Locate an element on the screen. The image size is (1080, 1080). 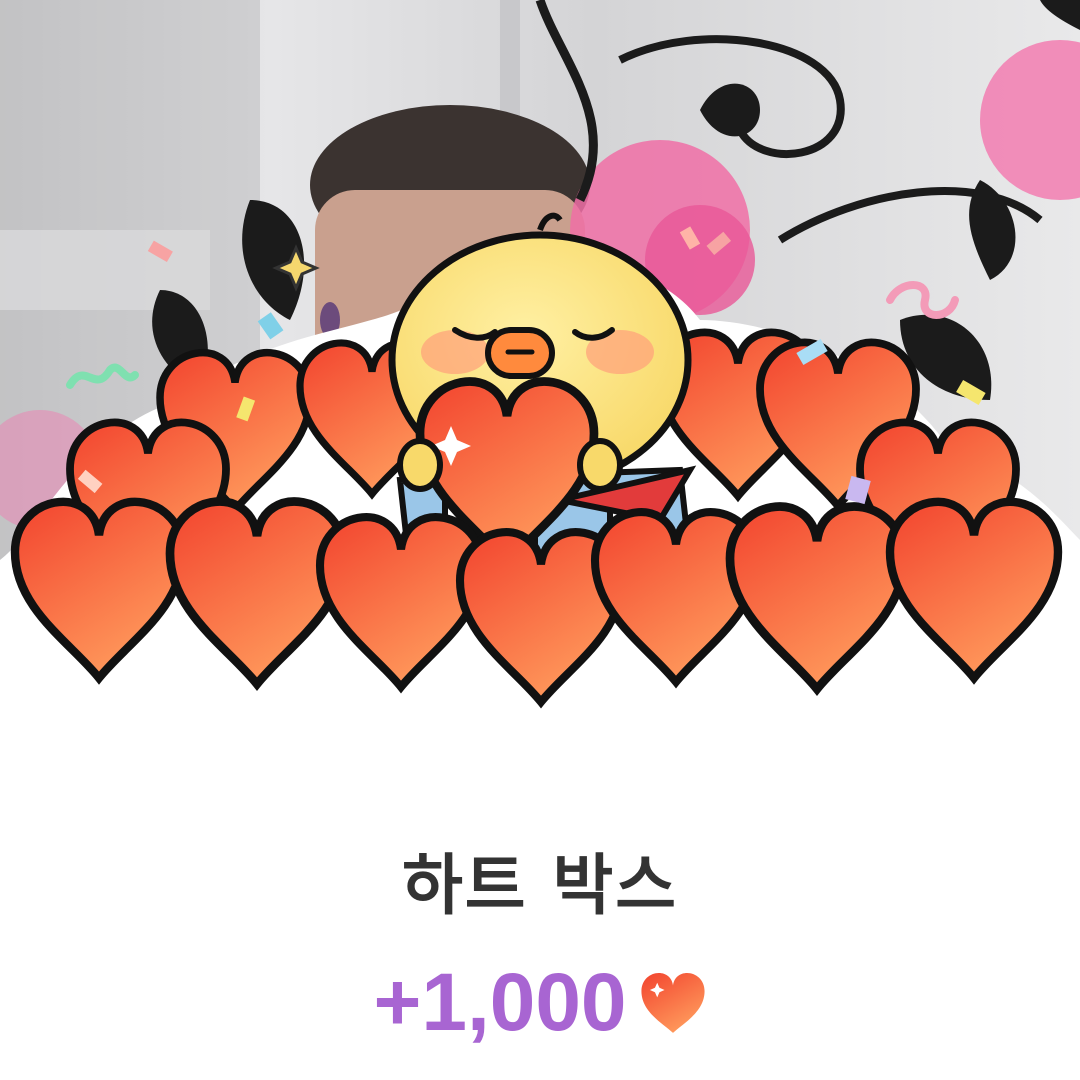
reward-amount-row: +1,000 is located at coordinates (540, 1003).